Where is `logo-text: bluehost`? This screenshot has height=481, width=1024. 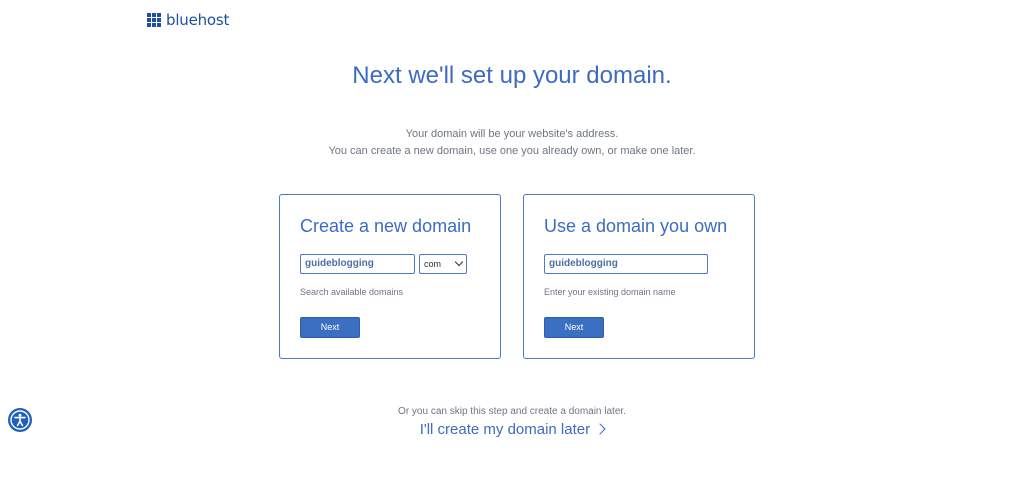
logo-text: bluehost is located at coordinates (198, 20).